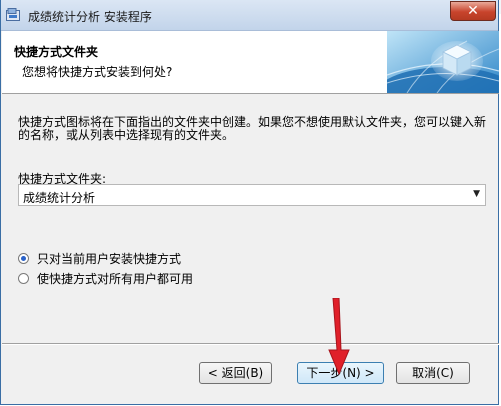  Describe the element at coordinates (23, 278) in the screenshot. I see `radio-button-unchecked` at that location.